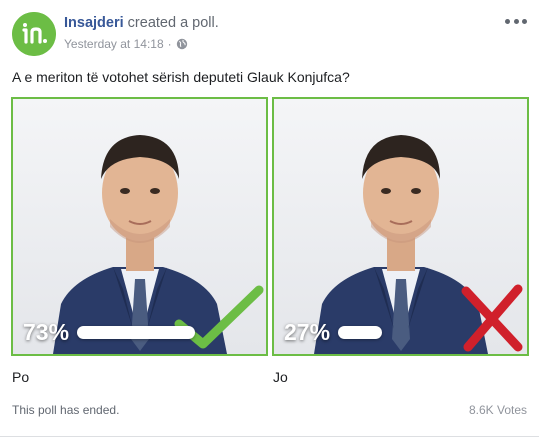 Image resolution: width=539 pixels, height=444 pixels. Describe the element at coordinates (182, 44) in the screenshot. I see `globe-icon` at that location.